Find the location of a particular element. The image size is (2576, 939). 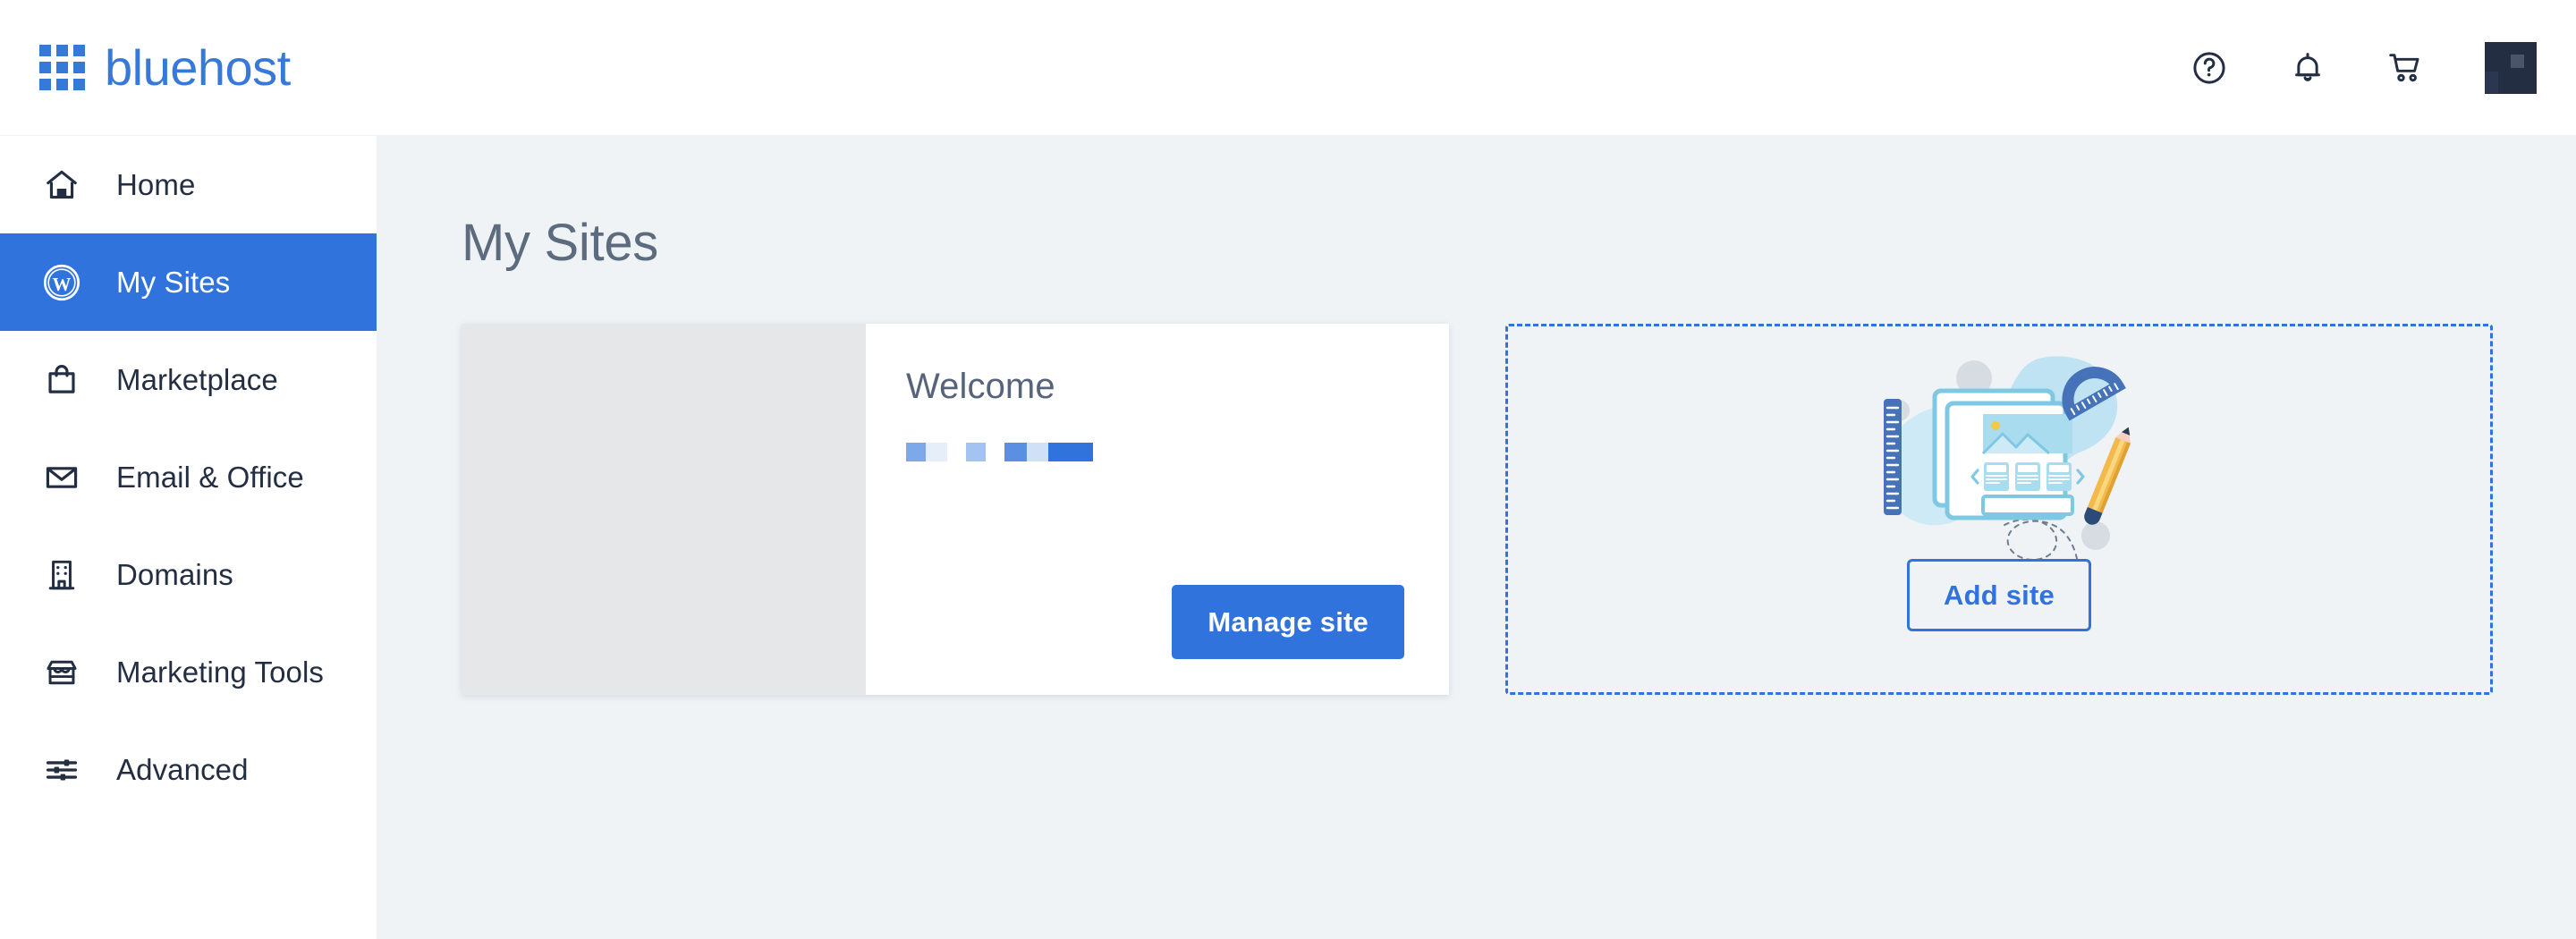

header-actions is located at coordinates (2363, 67).